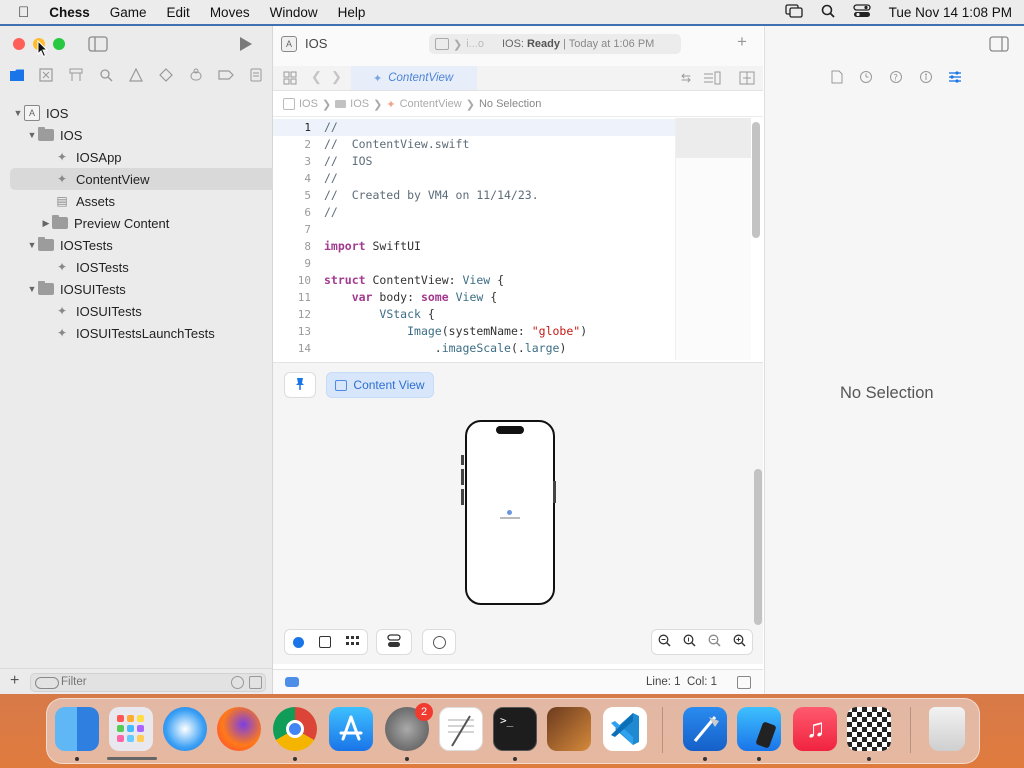 This screenshot has height=768, width=1024. What do you see at coordinates (98, 45) in the screenshot?
I see `sidebar-toggle-icon` at bounding box center [98, 45].